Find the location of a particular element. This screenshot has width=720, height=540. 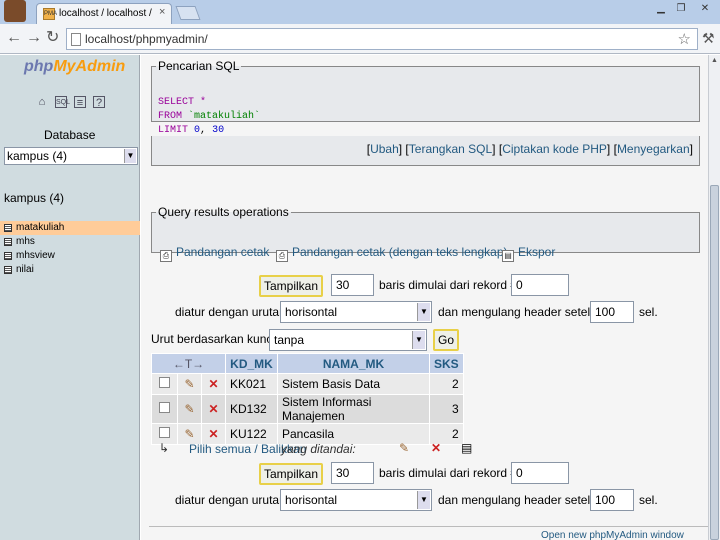

export-link: ▤ Ekspor is located at coordinates (528, 253).